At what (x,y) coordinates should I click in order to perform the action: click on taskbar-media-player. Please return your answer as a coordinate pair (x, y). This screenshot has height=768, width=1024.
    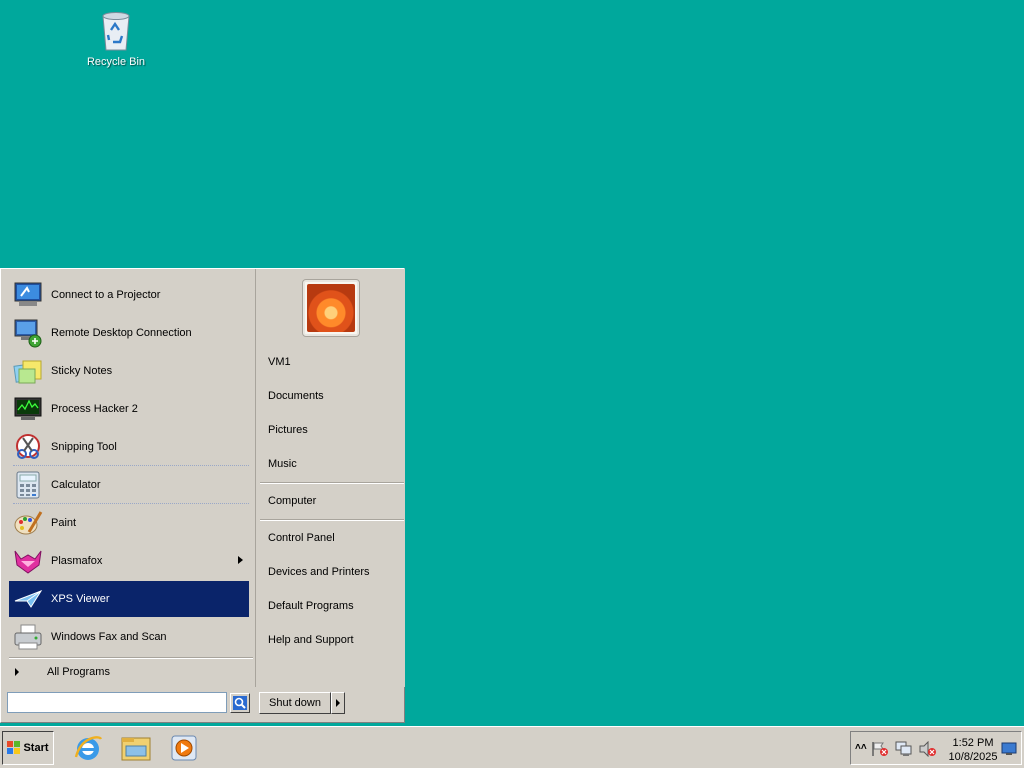
    Looking at the image, I should click on (184, 748).